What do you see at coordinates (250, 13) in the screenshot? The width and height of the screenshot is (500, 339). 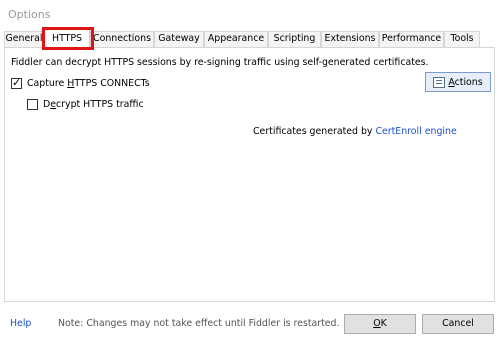 I see `title-bar: Options` at bounding box center [250, 13].